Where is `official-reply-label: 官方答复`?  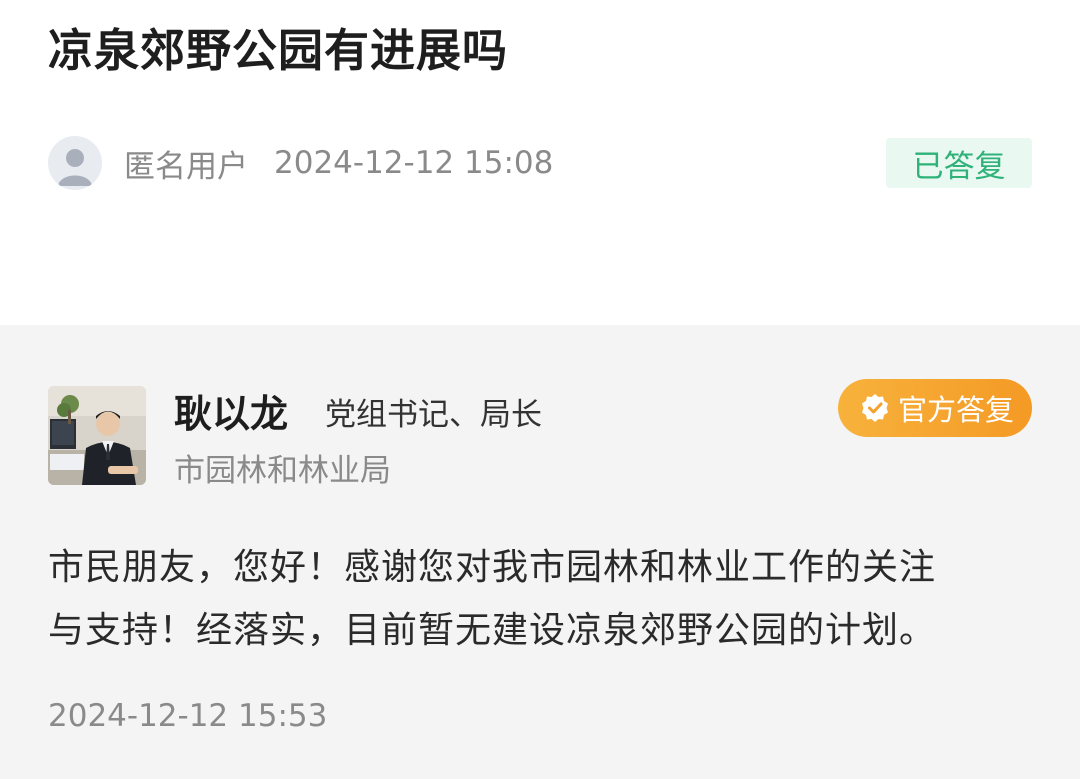 official-reply-label: 官方答复 is located at coordinates (956, 410).